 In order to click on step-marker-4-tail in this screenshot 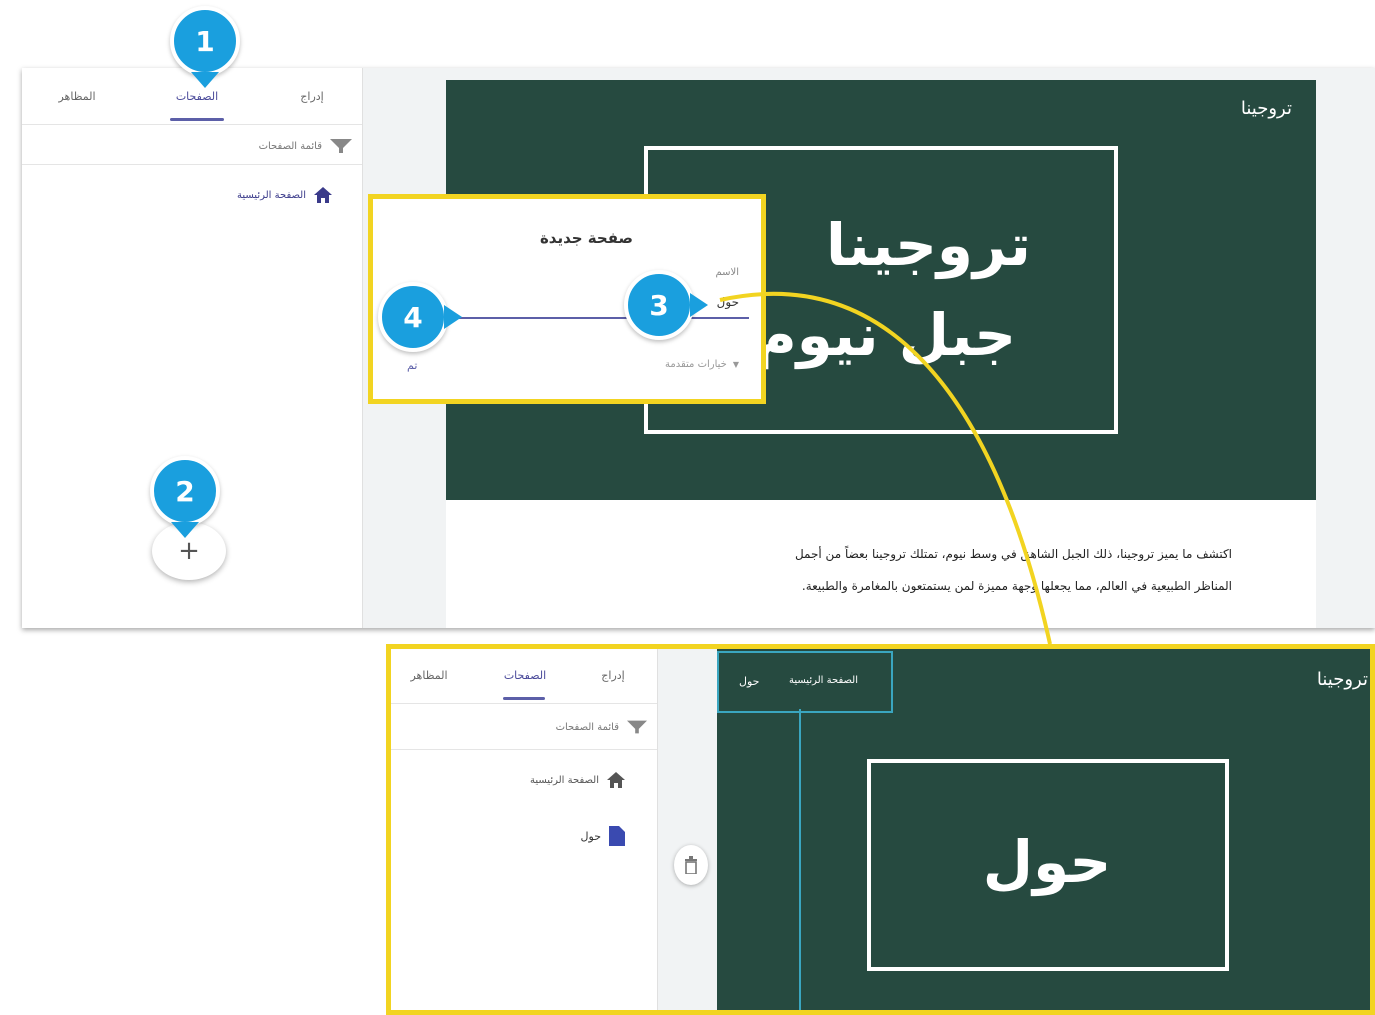, I will do `click(453, 317)`.